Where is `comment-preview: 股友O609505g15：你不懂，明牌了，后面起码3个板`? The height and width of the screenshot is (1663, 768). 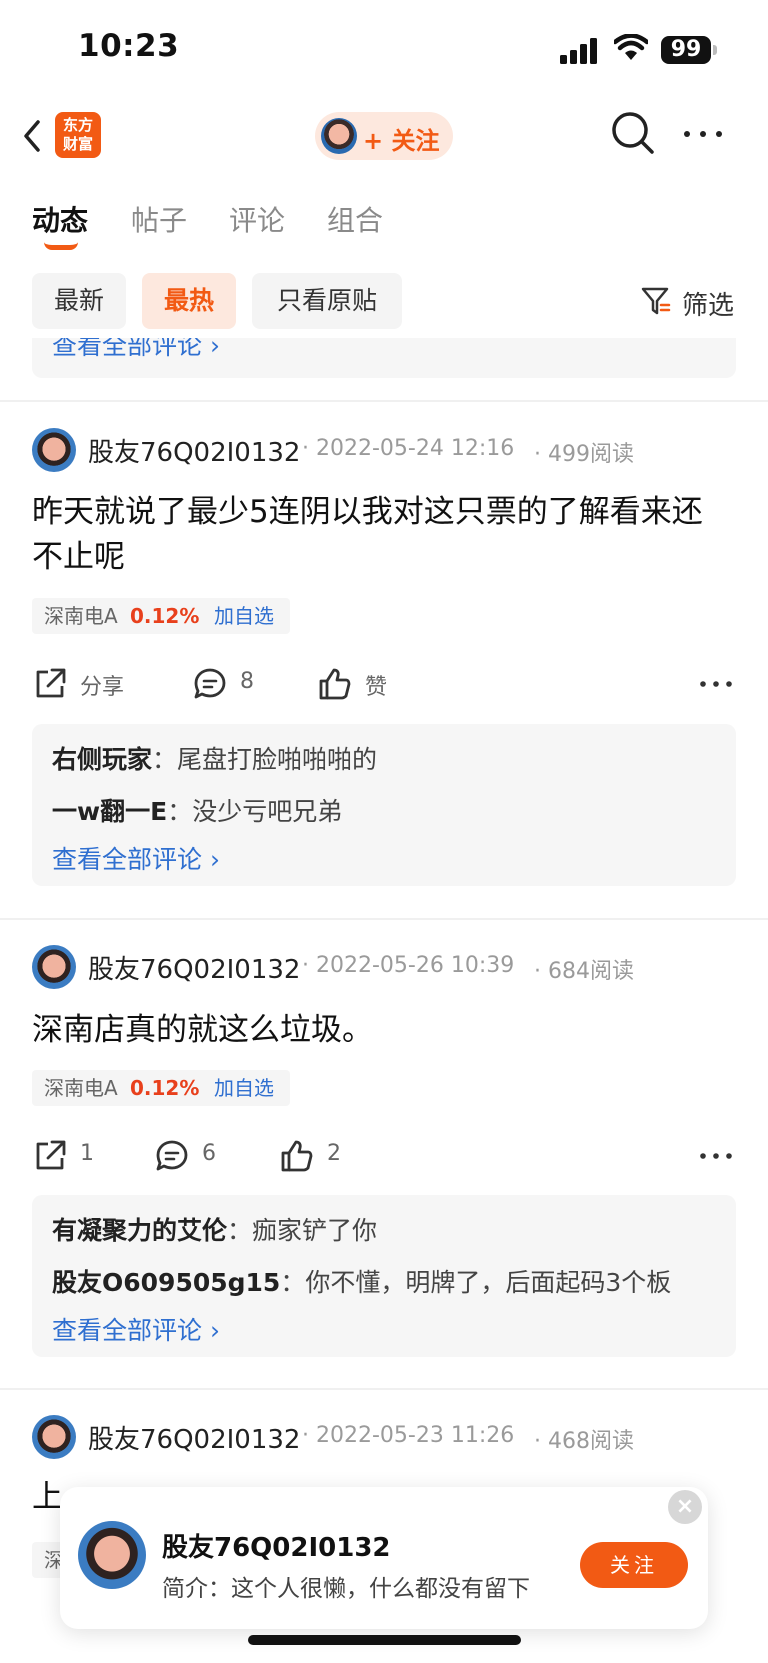 comment-preview: 股友O609505g15：你不懂，明牌了，后面起码3个板 is located at coordinates (362, 1282).